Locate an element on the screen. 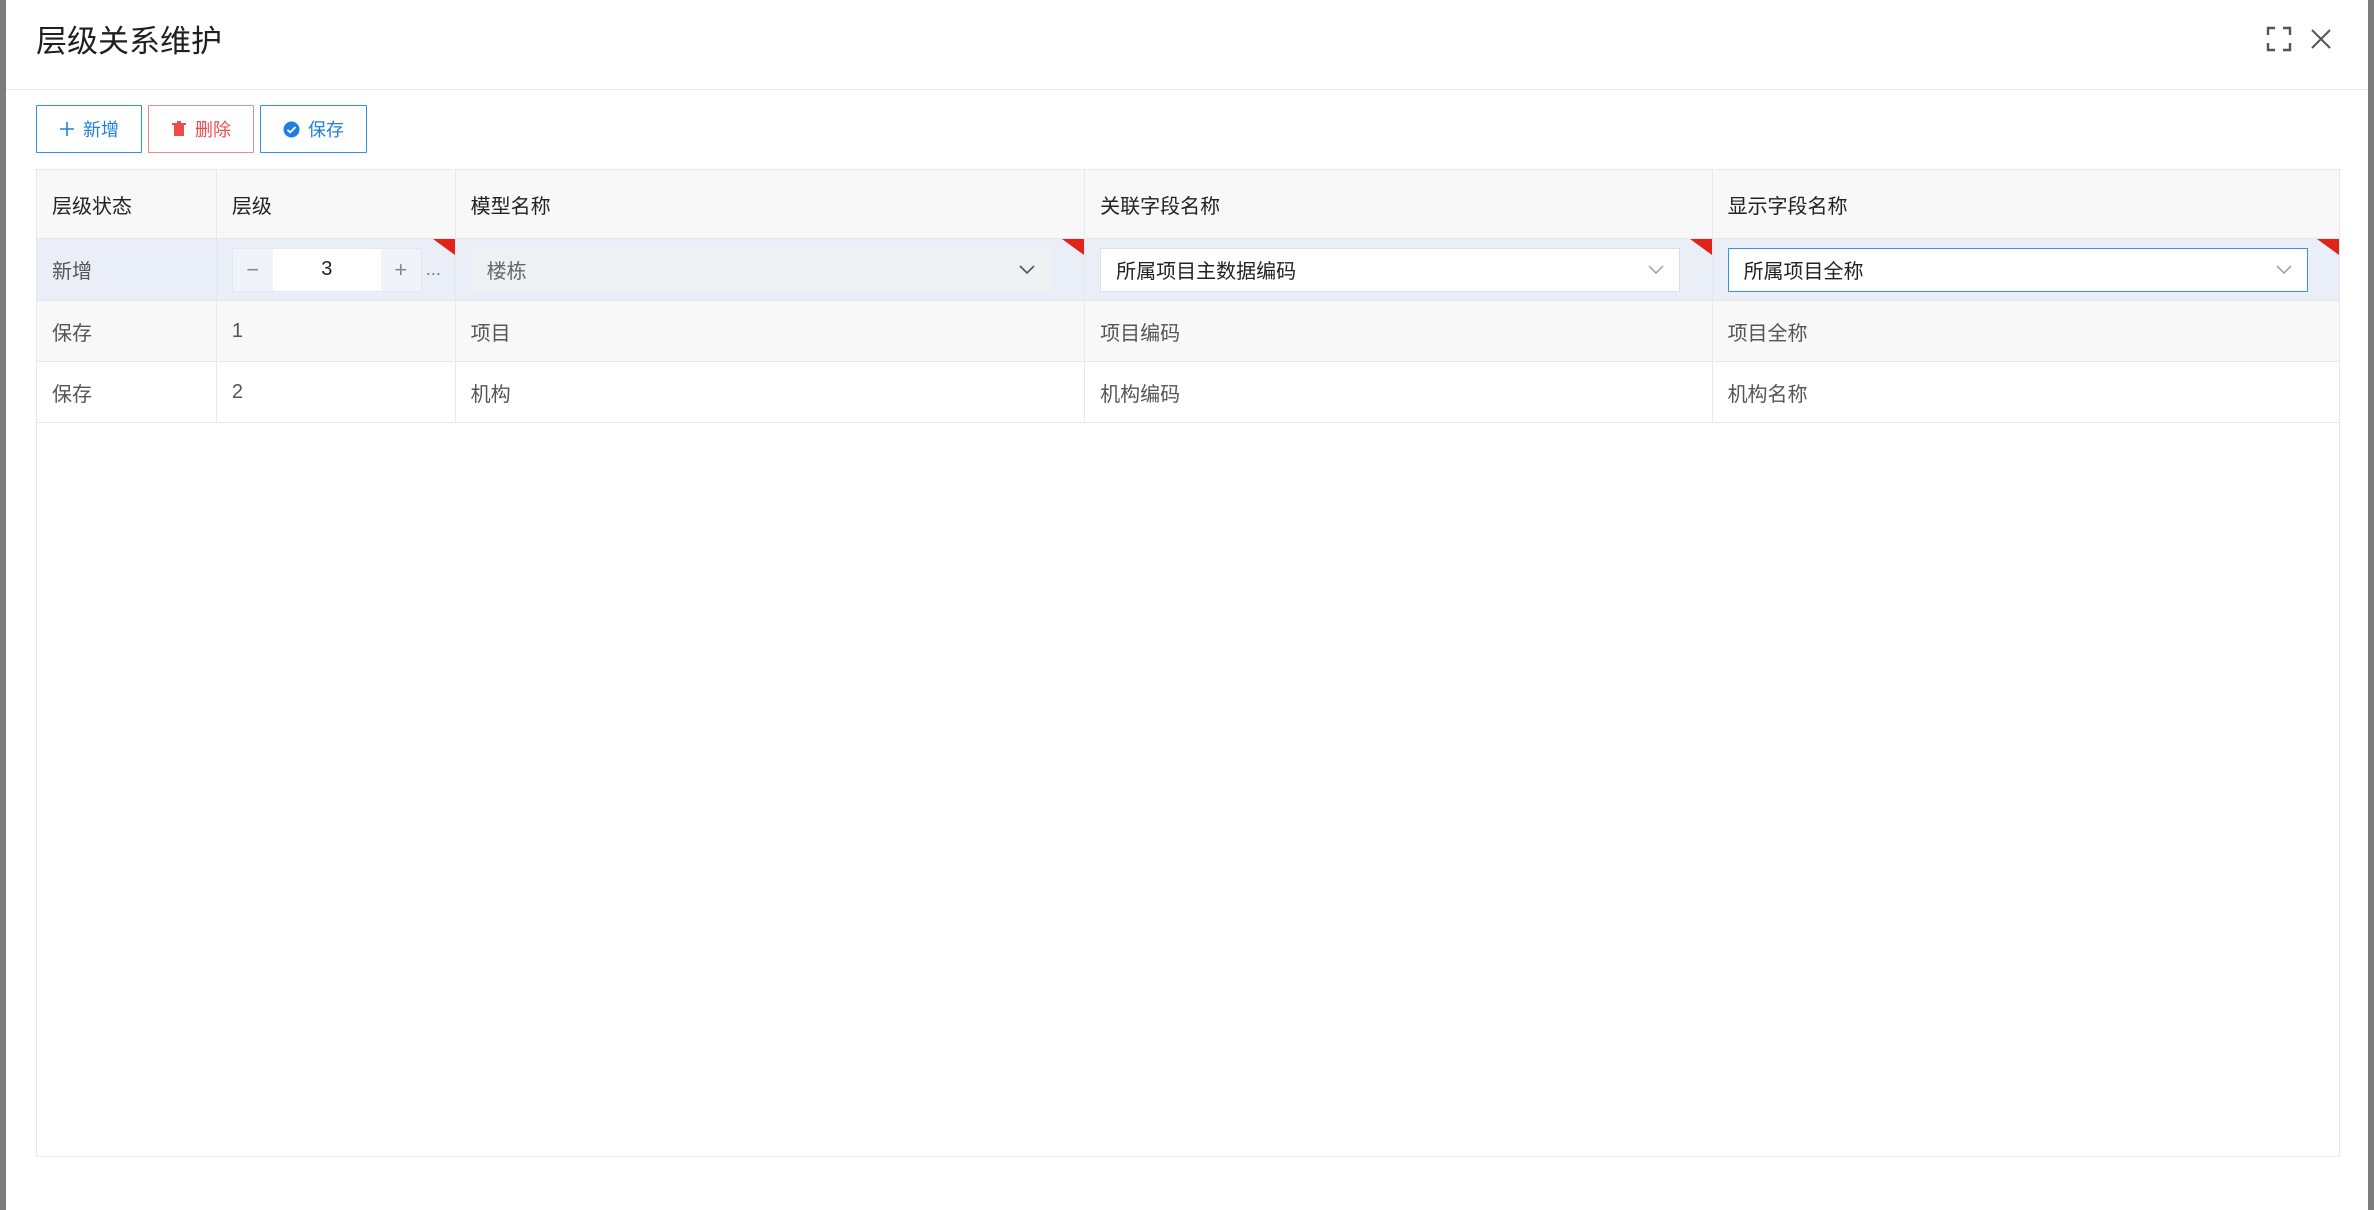  dialog-title: 层级关系维护 is located at coordinates (129, 41).